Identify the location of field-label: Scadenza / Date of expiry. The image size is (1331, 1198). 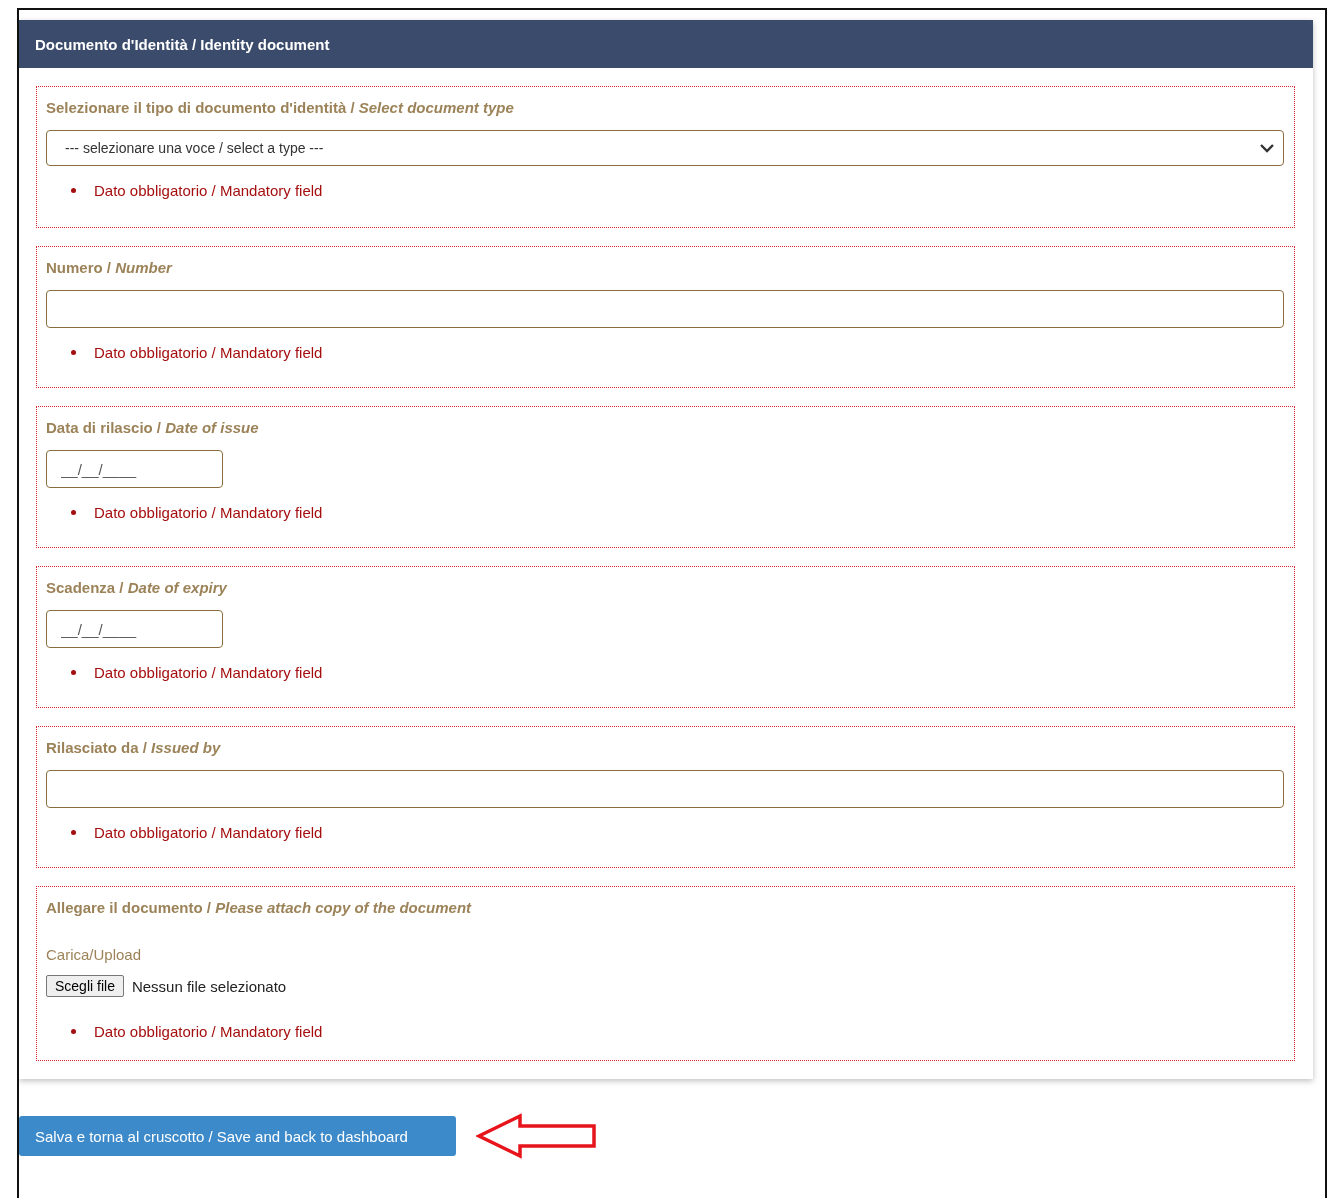
(137, 587).